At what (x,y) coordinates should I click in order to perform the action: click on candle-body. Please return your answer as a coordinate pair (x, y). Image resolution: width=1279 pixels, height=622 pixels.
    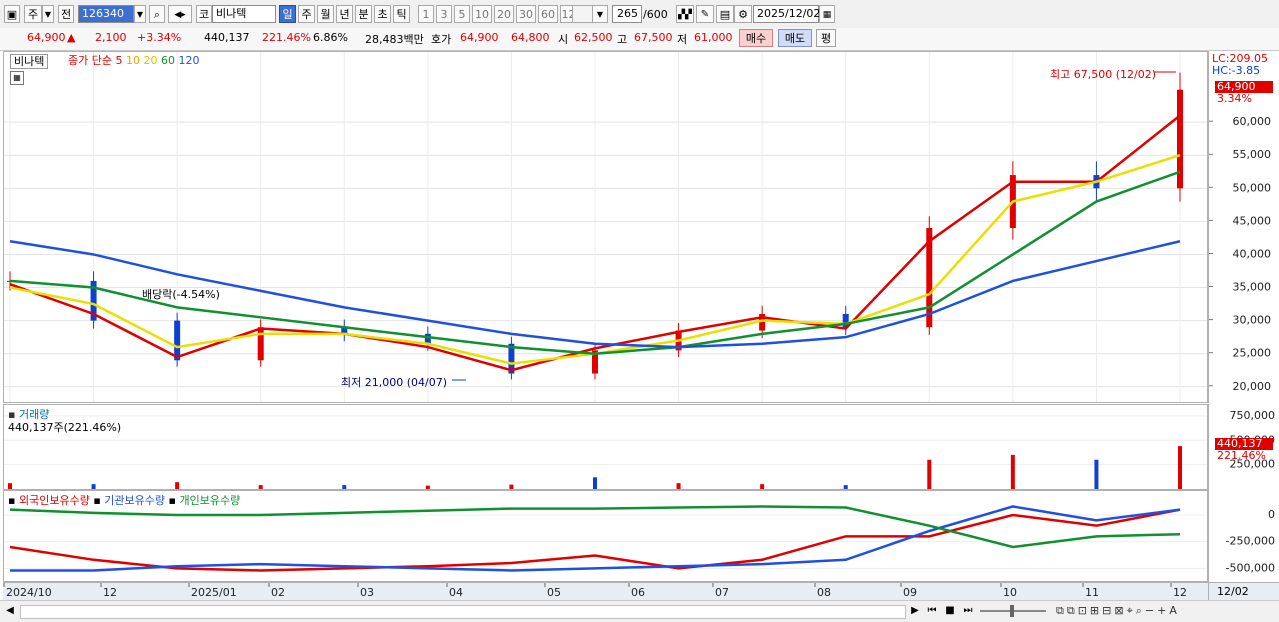
    Looking at the image, I should click on (177, 341).